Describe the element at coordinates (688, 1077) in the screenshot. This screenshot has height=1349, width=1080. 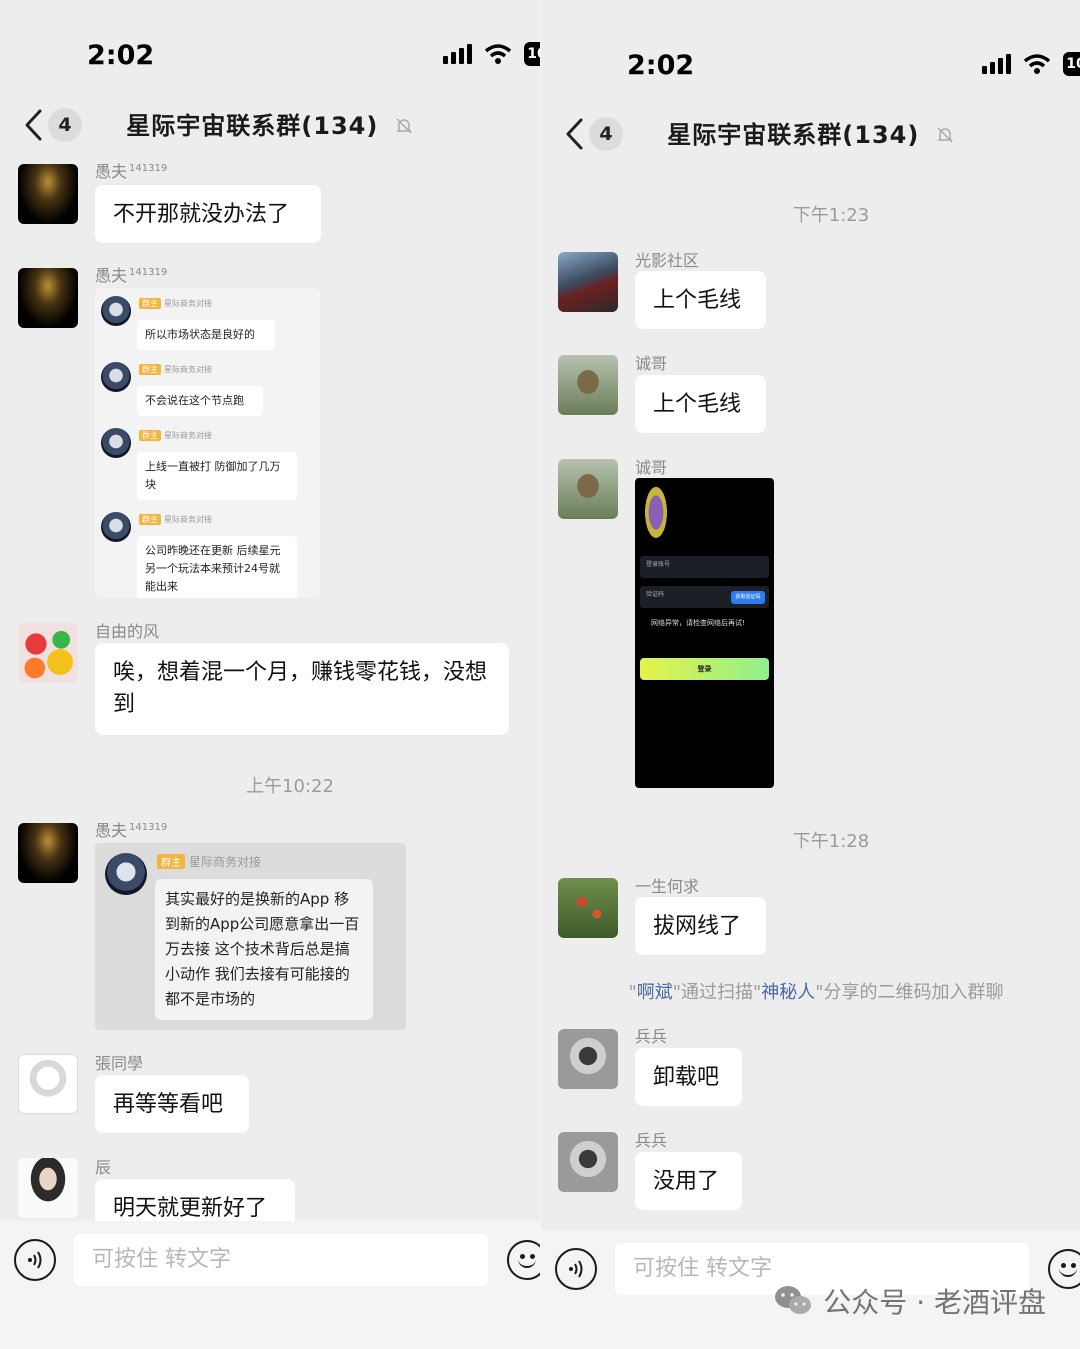
I see `message-bubble: 卸载吧` at that location.